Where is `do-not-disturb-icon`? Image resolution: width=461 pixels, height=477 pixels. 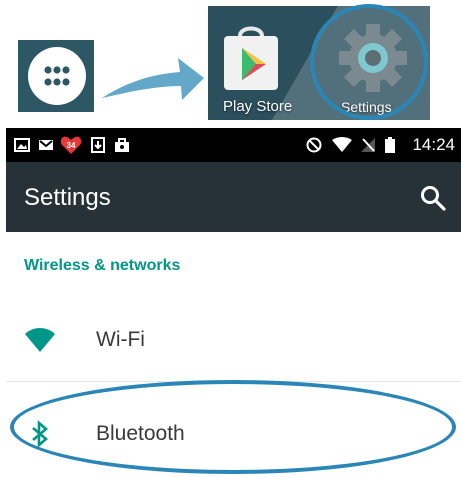 do-not-disturb-icon is located at coordinates (314, 145).